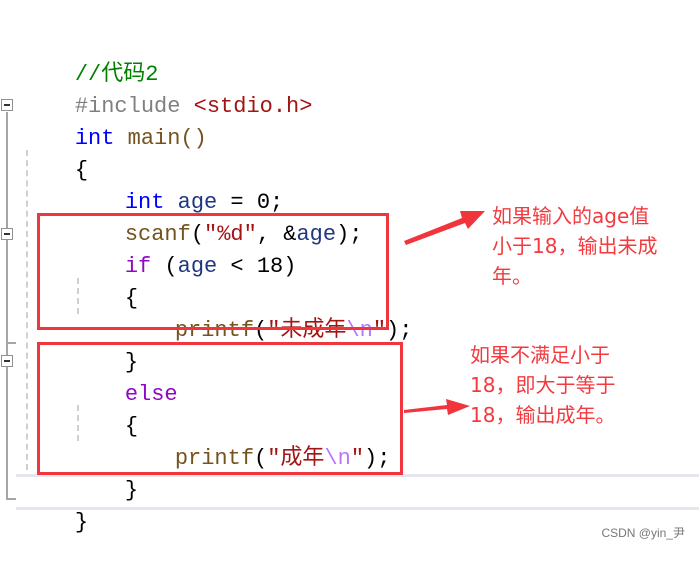 The image size is (699, 571). I want to click on punct: );, so click(399, 330).